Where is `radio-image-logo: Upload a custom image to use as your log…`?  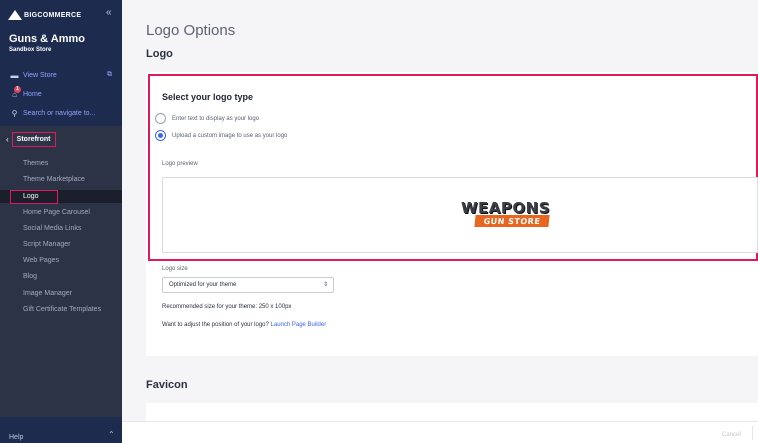
radio-image-logo: Upload a custom image to use as your log… is located at coordinates (221, 135).